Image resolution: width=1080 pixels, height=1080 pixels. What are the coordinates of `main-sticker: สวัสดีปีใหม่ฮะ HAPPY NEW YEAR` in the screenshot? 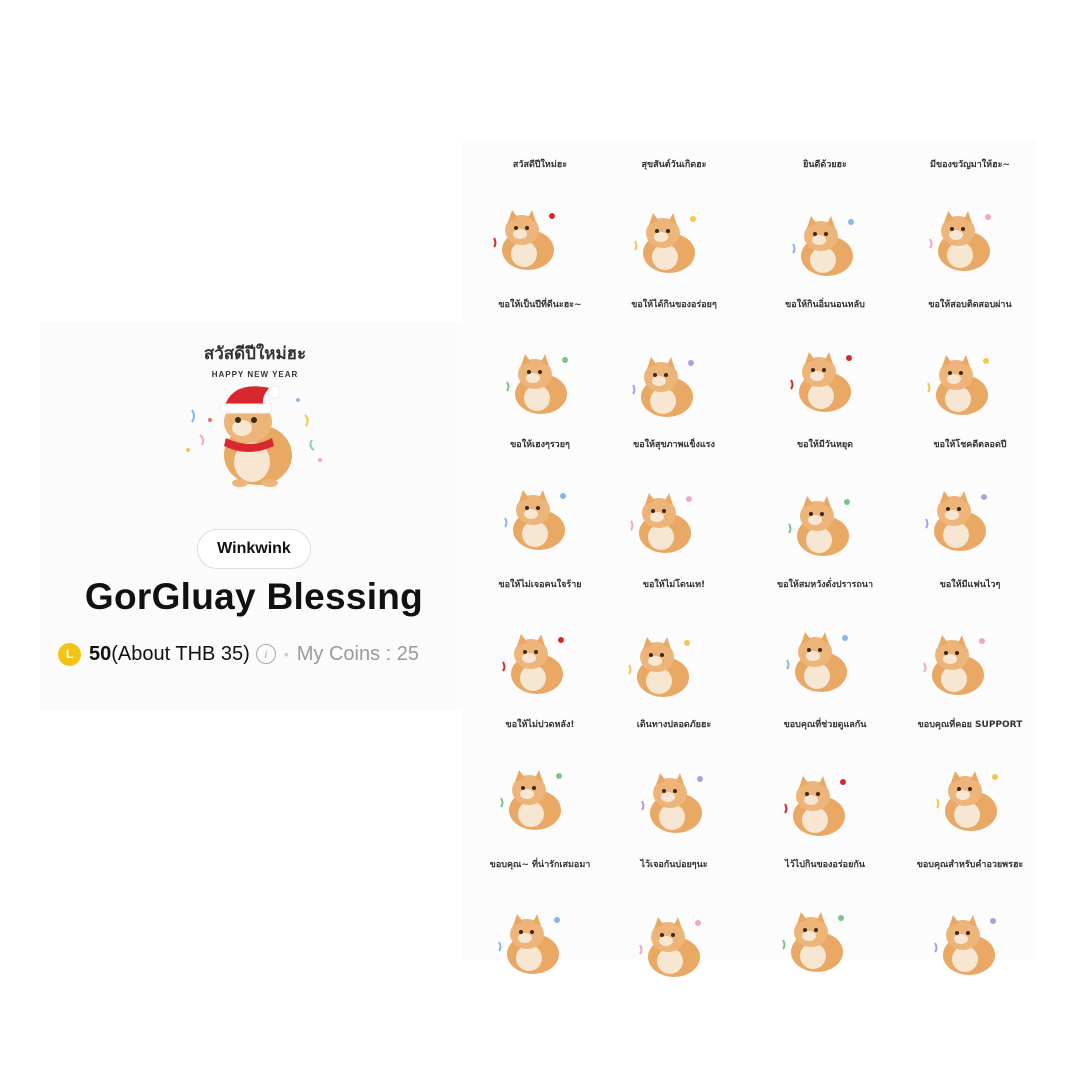 It's located at (255, 420).